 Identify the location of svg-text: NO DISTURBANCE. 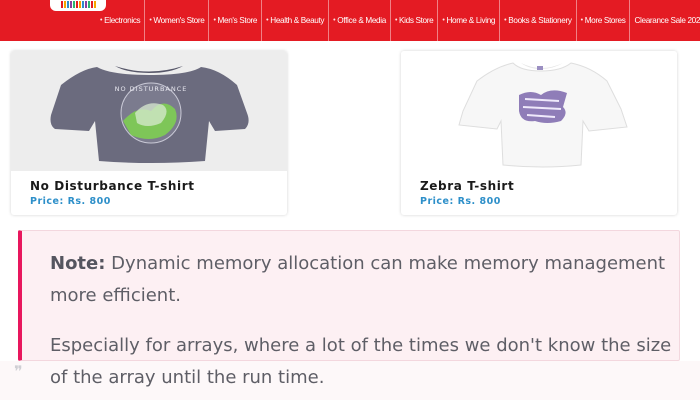
(151, 89).